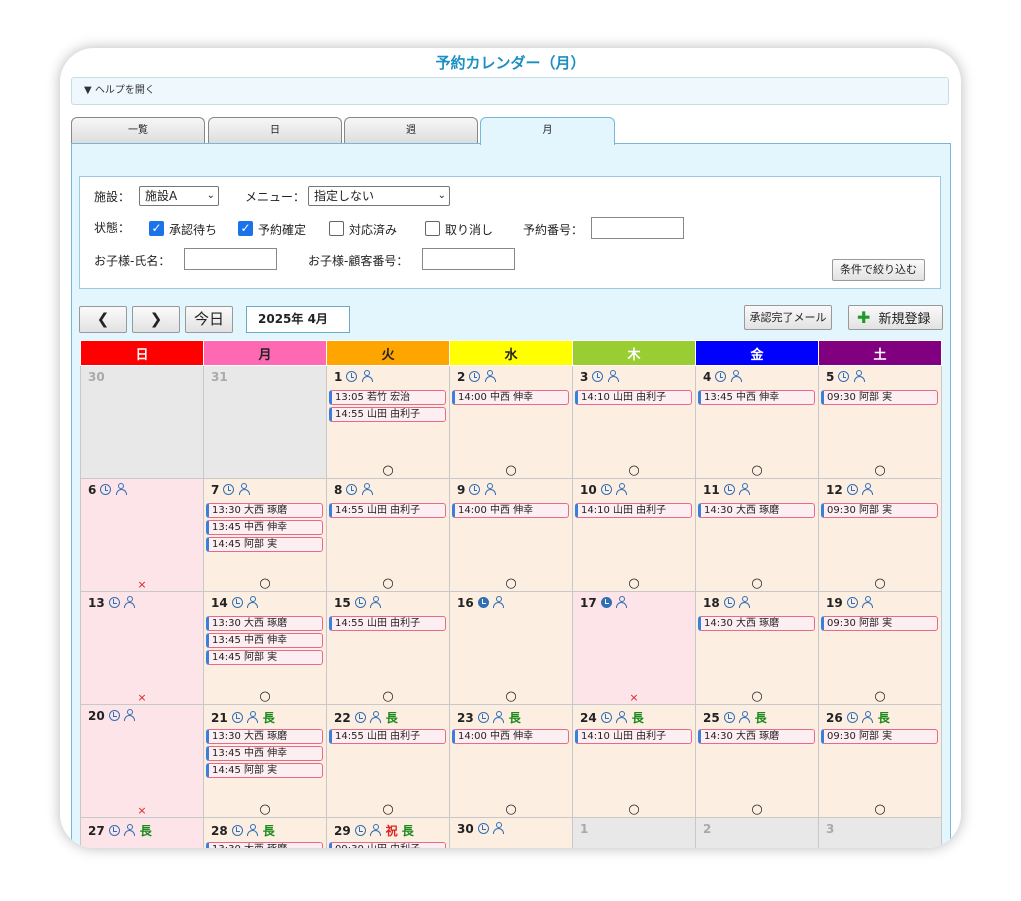 The width and height of the screenshot is (1021, 901). I want to click on day-cell: 21 長 13:30 大西 琢磨 13:45 中西 伸幸 14:45 阿部 実 ○, so click(265, 761).